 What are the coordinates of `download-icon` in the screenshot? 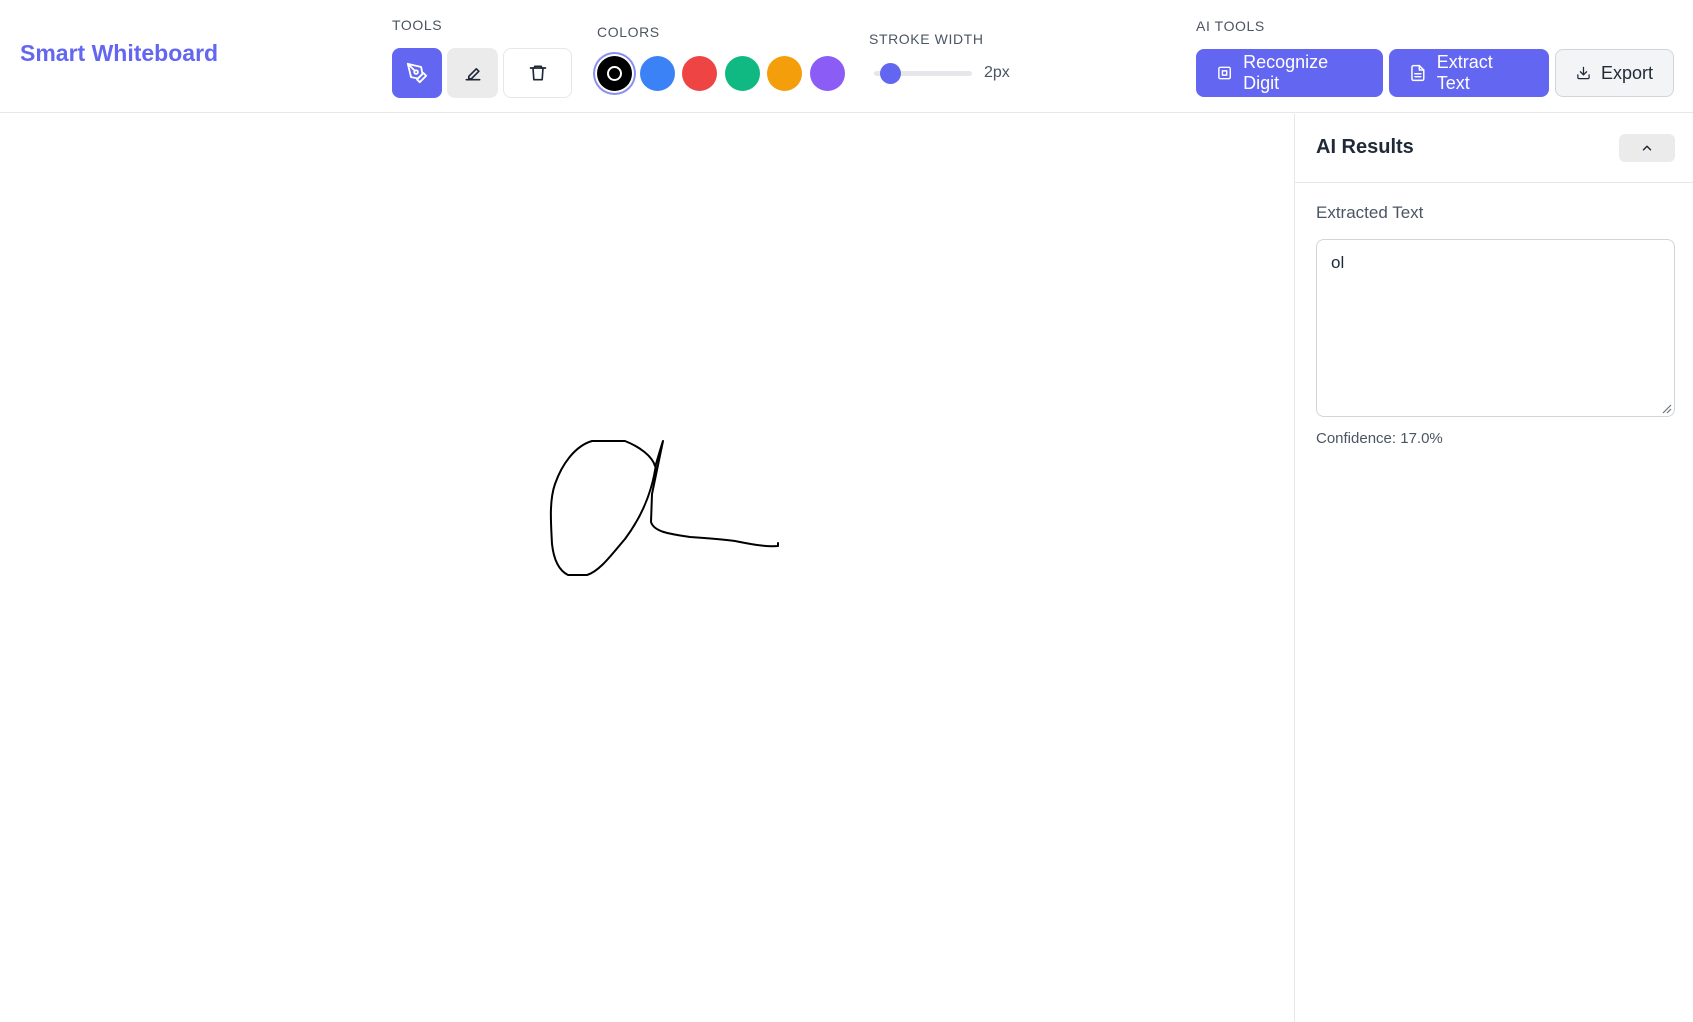 It's located at (1583, 73).